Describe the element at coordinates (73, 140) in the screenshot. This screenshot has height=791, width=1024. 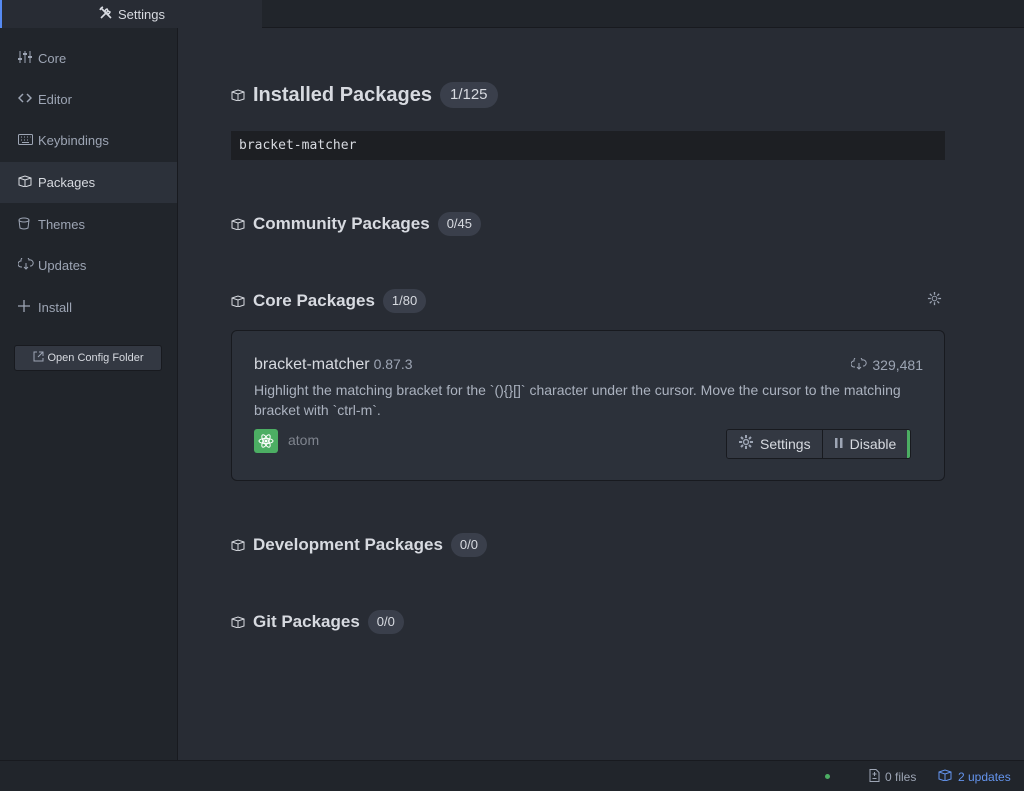
I see `sidebar-item-label: Keybindings` at that location.